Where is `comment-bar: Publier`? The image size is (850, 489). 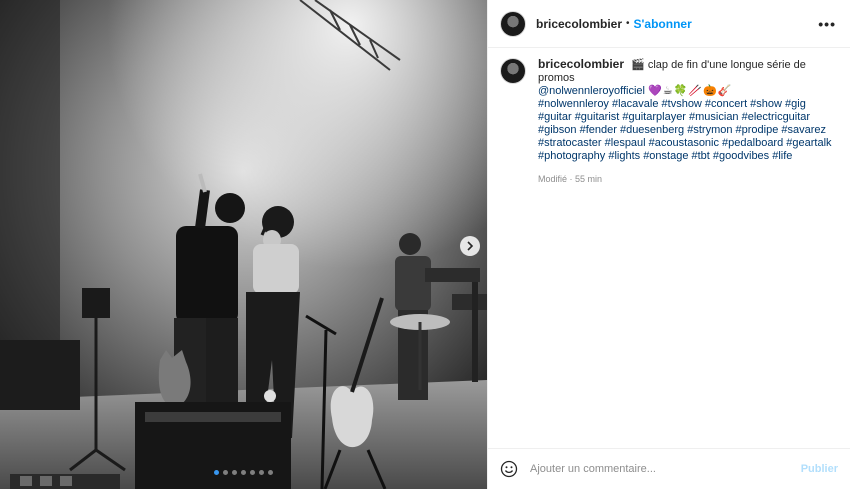
comment-bar: Publier is located at coordinates (669, 468).